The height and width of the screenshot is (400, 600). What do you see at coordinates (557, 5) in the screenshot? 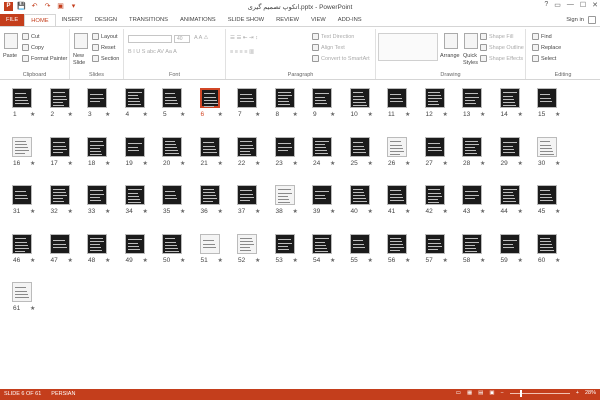
I see `ribbon-display-icon: ▭` at bounding box center [557, 5].